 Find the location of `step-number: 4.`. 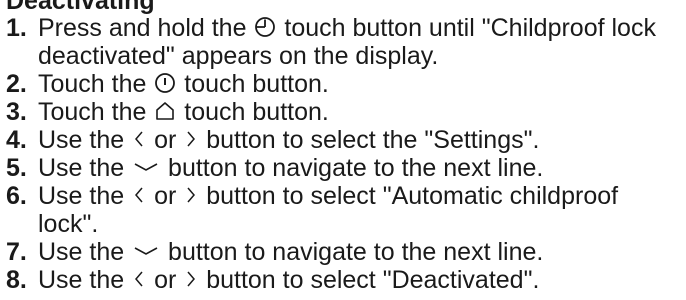

step-number: 4. is located at coordinates (16, 140).